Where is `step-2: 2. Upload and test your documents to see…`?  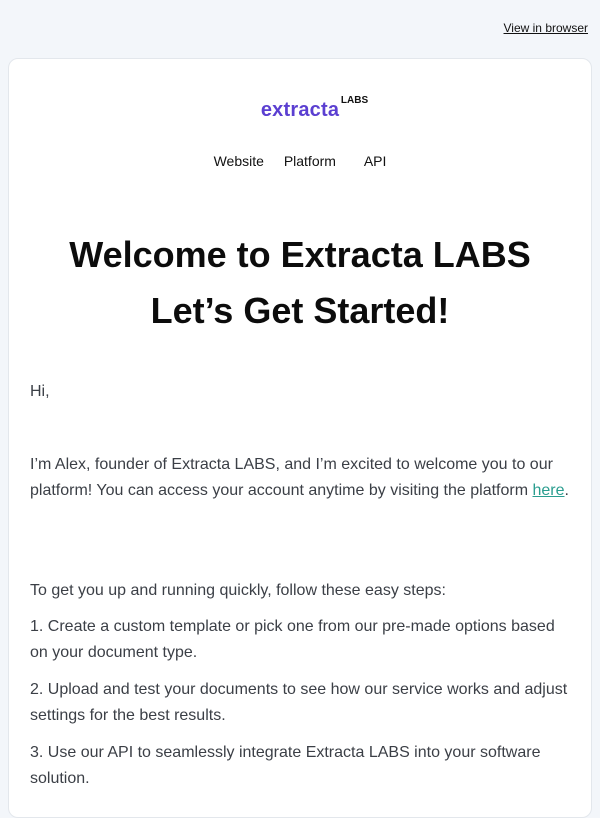 step-2: 2. Upload and test your documents to see… is located at coordinates (299, 702).